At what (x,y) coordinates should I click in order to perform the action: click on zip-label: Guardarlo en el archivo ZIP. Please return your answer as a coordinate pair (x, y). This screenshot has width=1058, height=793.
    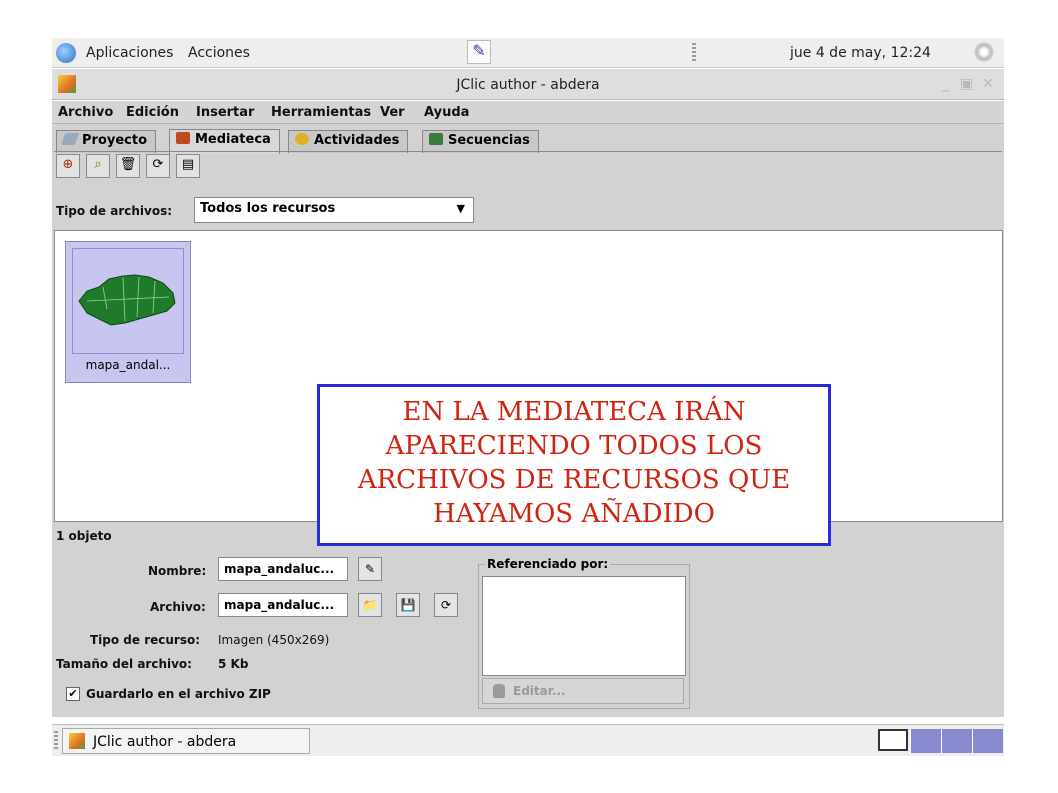
    Looking at the image, I should click on (178, 694).